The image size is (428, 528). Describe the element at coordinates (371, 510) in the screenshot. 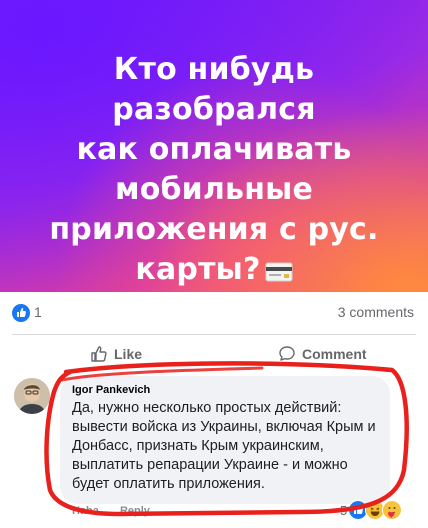

I see `comment-reactions: 5` at that location.